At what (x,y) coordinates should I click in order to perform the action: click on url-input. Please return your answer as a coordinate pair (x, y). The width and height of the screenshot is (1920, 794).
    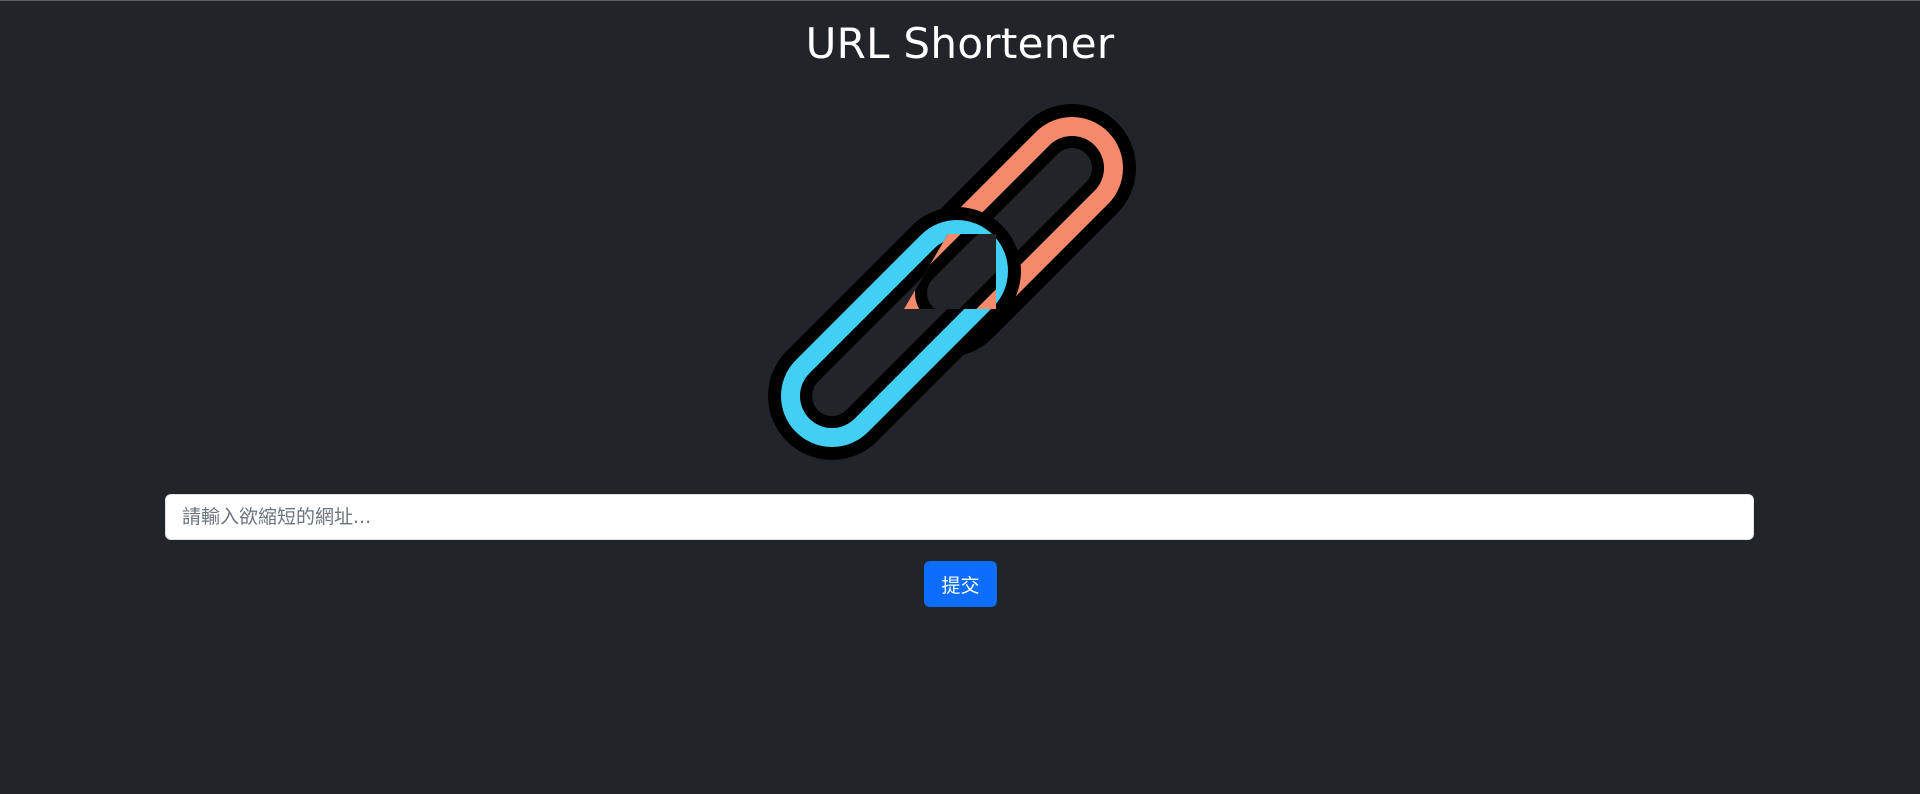
    Looking at the image, I should click on (959, 517).